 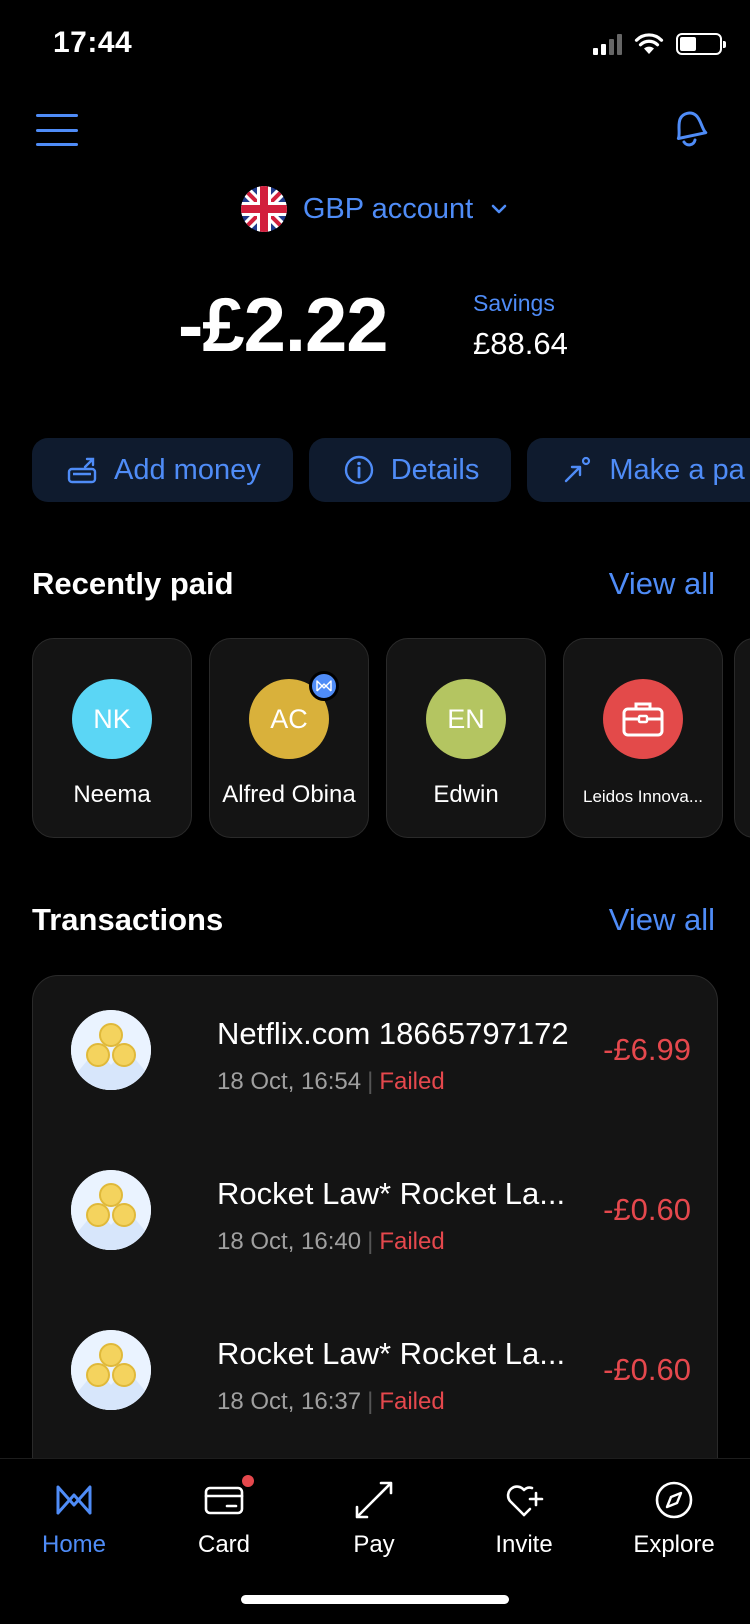 I want to click on details-label: Details, so click(x=435, y=469).